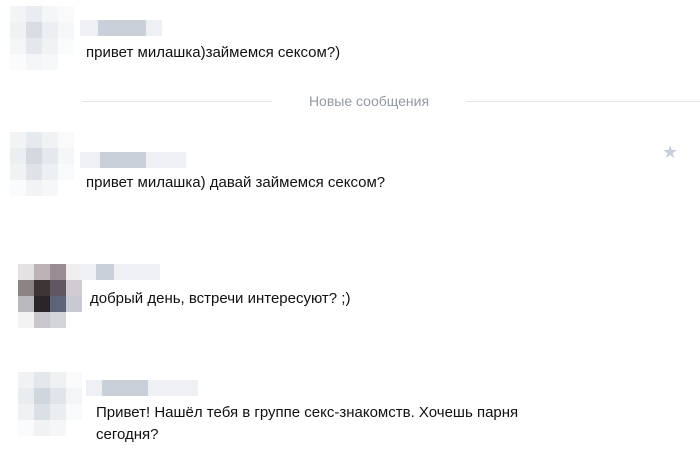  What do you see at coordinates (236, 182) in the screenshot?
I see `message-text: привет милашка) давай займемся сексом?` at bounding box center [236, 182].